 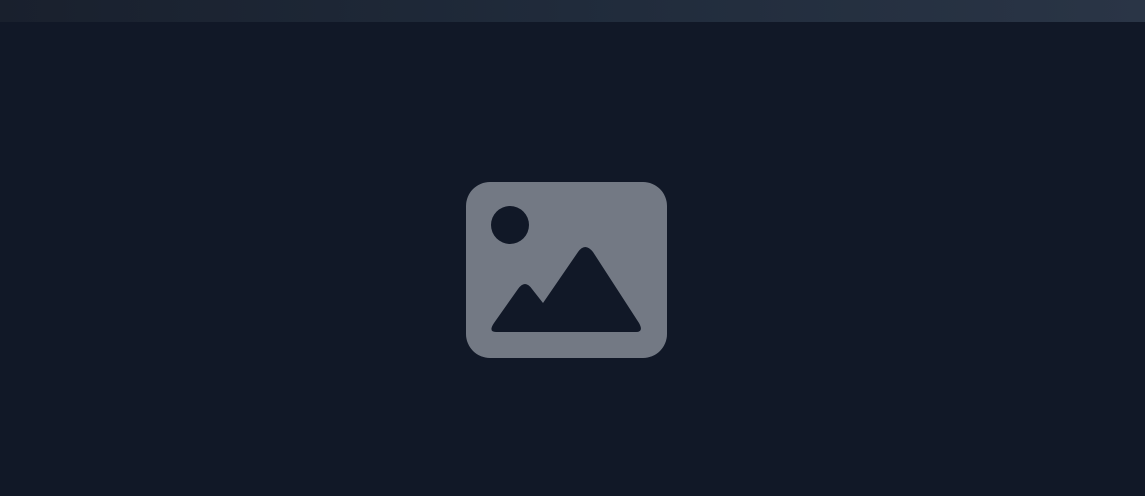 I want to click on image-placeholder-icon, so click(x=566, y=270).